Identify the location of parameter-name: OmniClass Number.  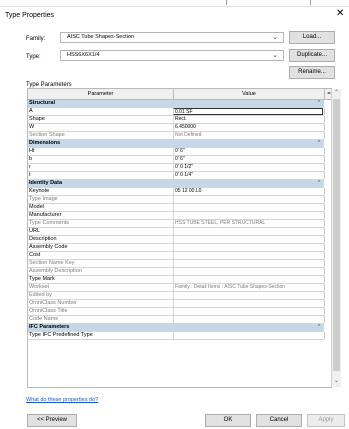
(53, 303).